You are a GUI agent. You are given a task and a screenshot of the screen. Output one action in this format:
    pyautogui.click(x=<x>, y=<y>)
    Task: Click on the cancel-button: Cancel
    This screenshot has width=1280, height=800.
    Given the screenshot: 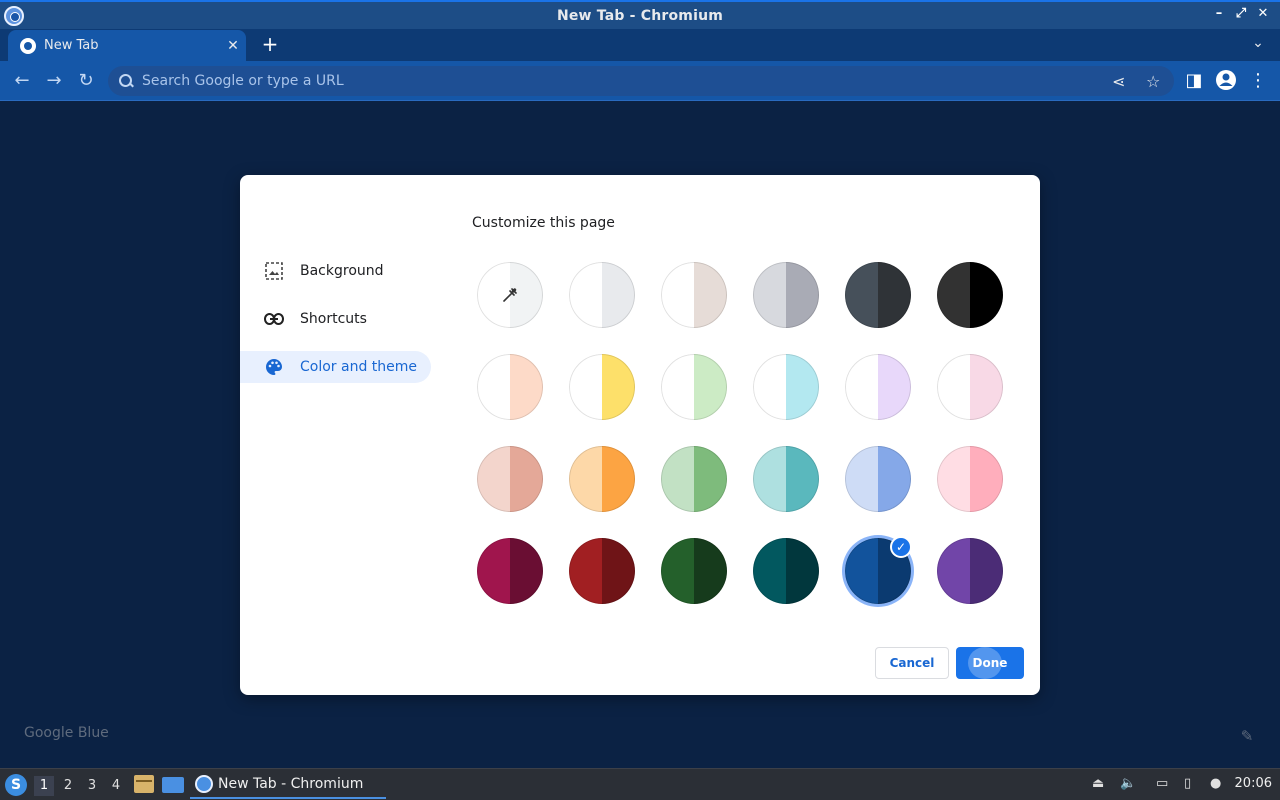 What is the action you would take?
    pyautogui.click(x=912, y=663)
    